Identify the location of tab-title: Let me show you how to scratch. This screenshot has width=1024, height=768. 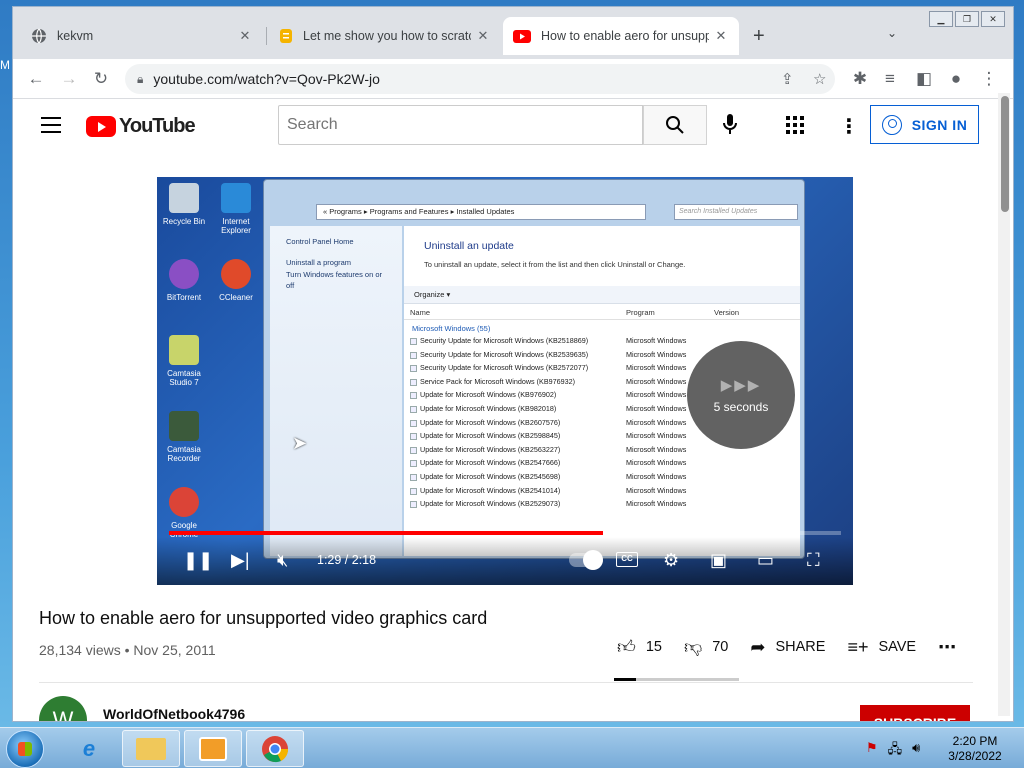
(387, 36).